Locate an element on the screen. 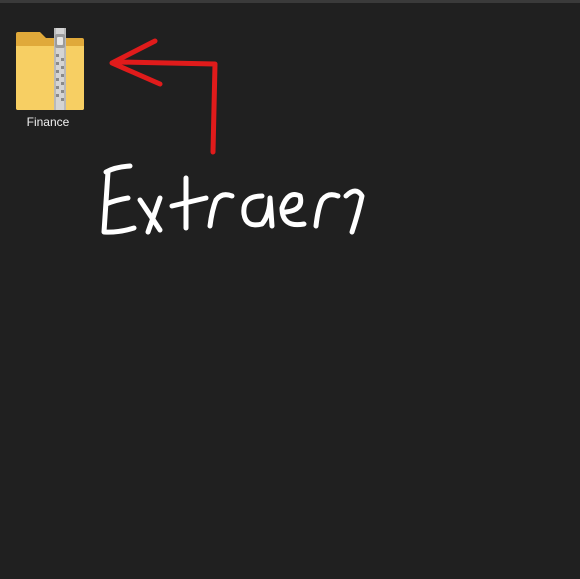 The height and width of the screenshot is (579, 580). zip-folder-icon is located at coordinates (50, 69).